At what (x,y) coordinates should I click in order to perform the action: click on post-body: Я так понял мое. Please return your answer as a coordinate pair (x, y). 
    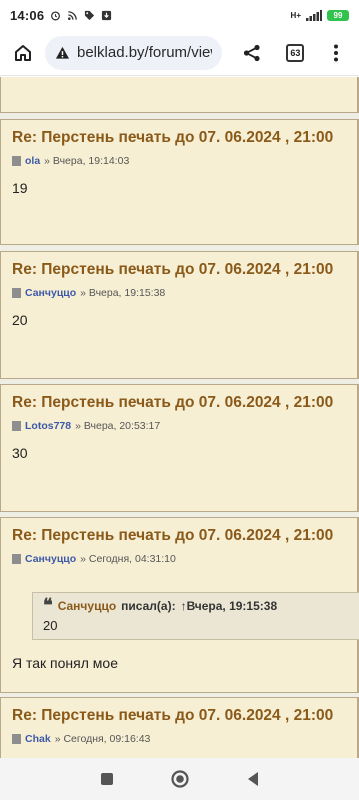
    Looking at the image, I should click on (65, 663).